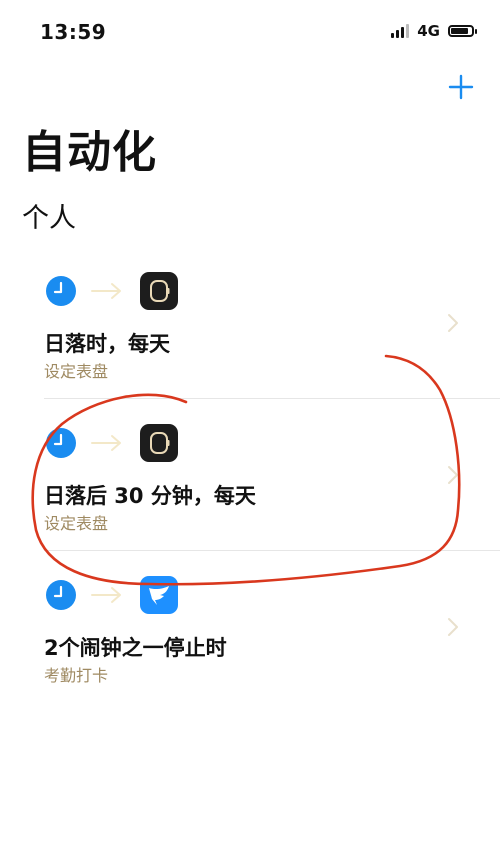 The image size is (500, 854). What do you see at coordinates (462, 31) in the screenshot?
I see `battery-icon` at bounding box center [462, 31].